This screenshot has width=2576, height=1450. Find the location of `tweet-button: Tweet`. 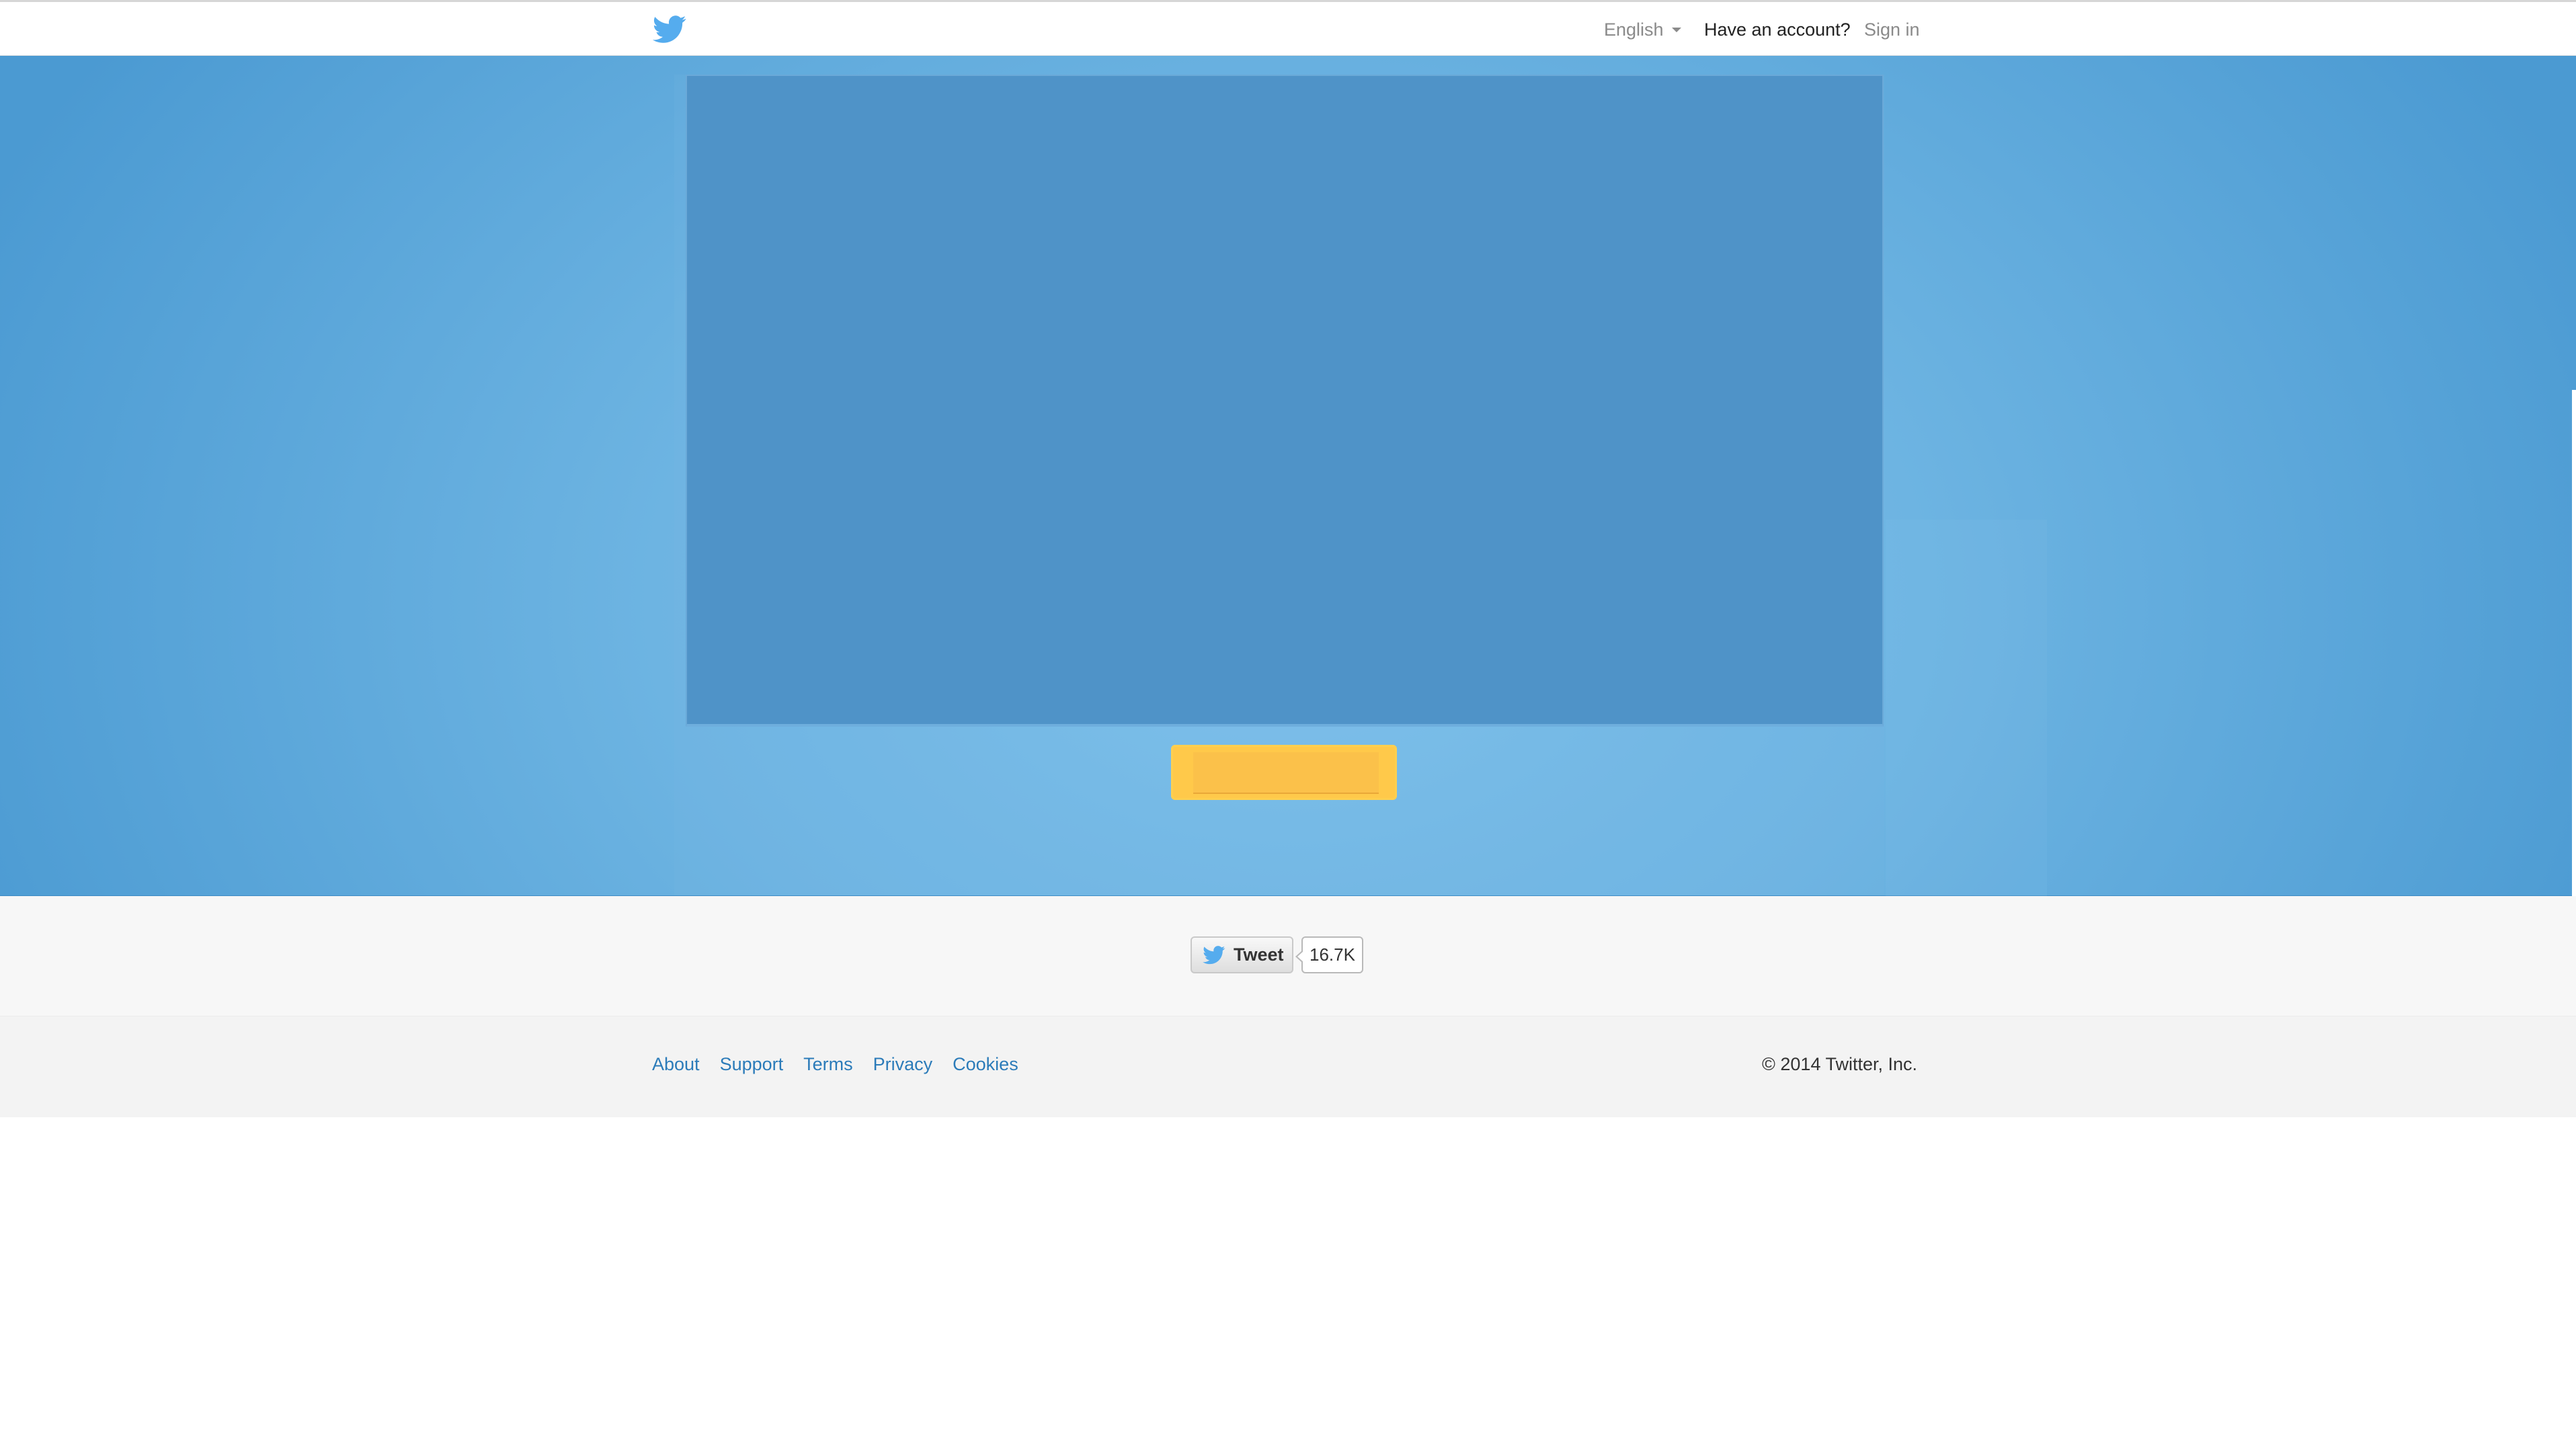

tweet-button: Tweet is located at coordinates (1242, 955).